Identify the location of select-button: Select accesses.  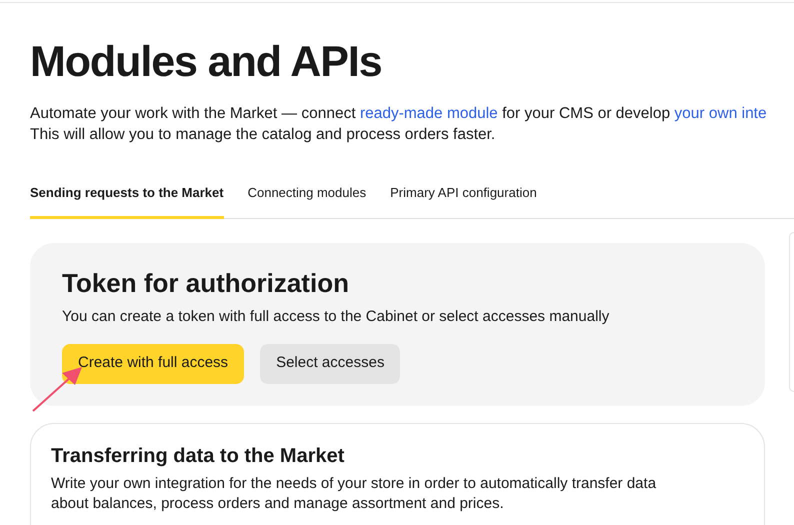
(330, 364).